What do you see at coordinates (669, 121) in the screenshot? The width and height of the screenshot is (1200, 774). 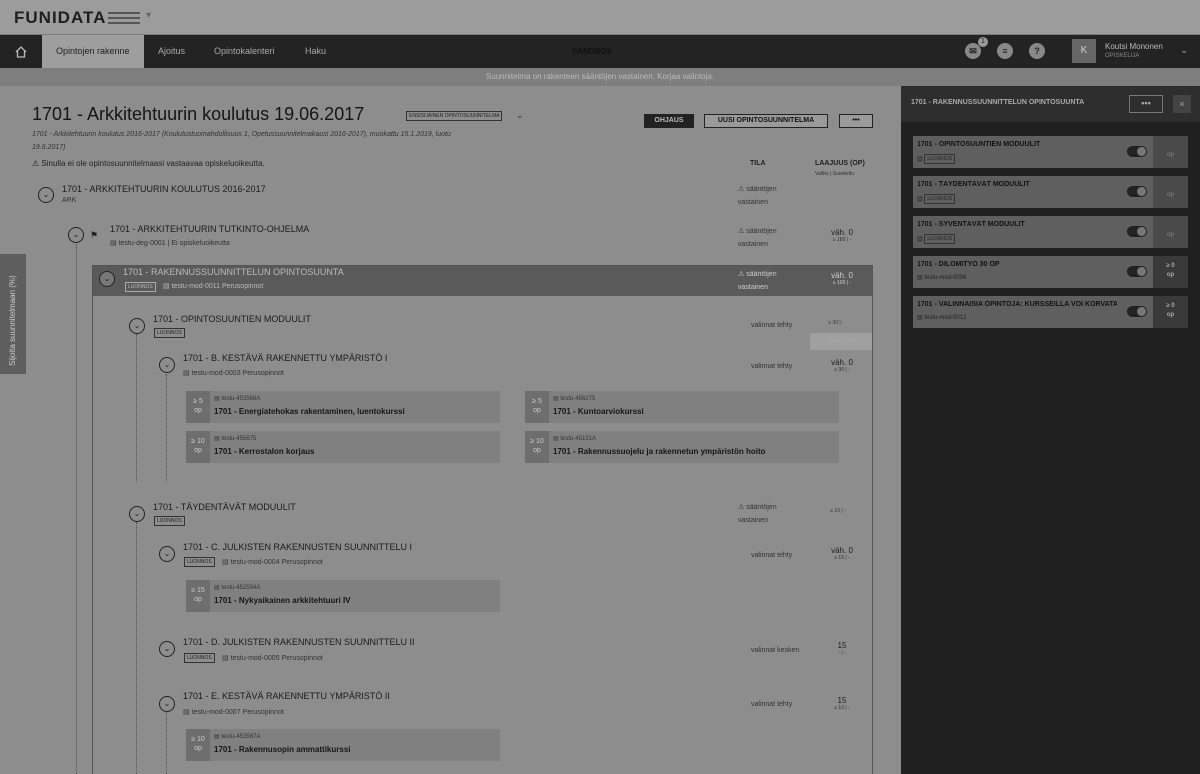 I see `guidance-button: OHJAUS` at bounding box center [669, 121].